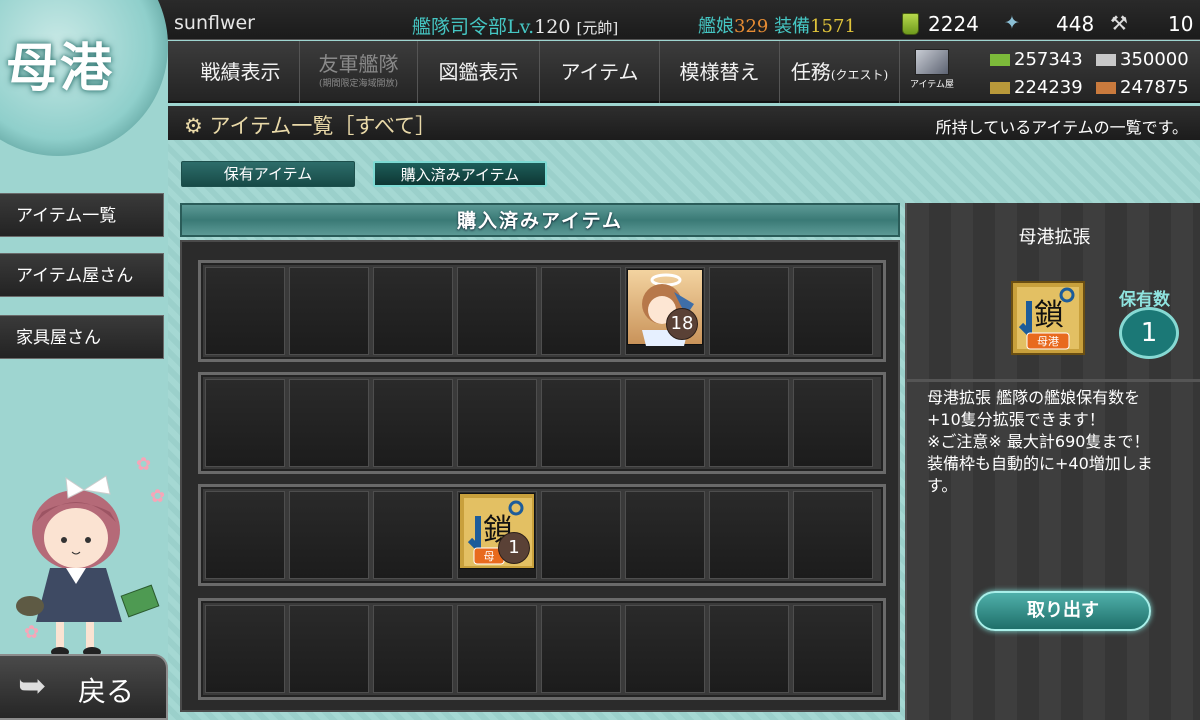 The height and width of the screenshot is (720, 1200). What do you see at coordinates (552, 27) in the screenshot?
I see `level-value: 120` at bounding box center [552, 27].